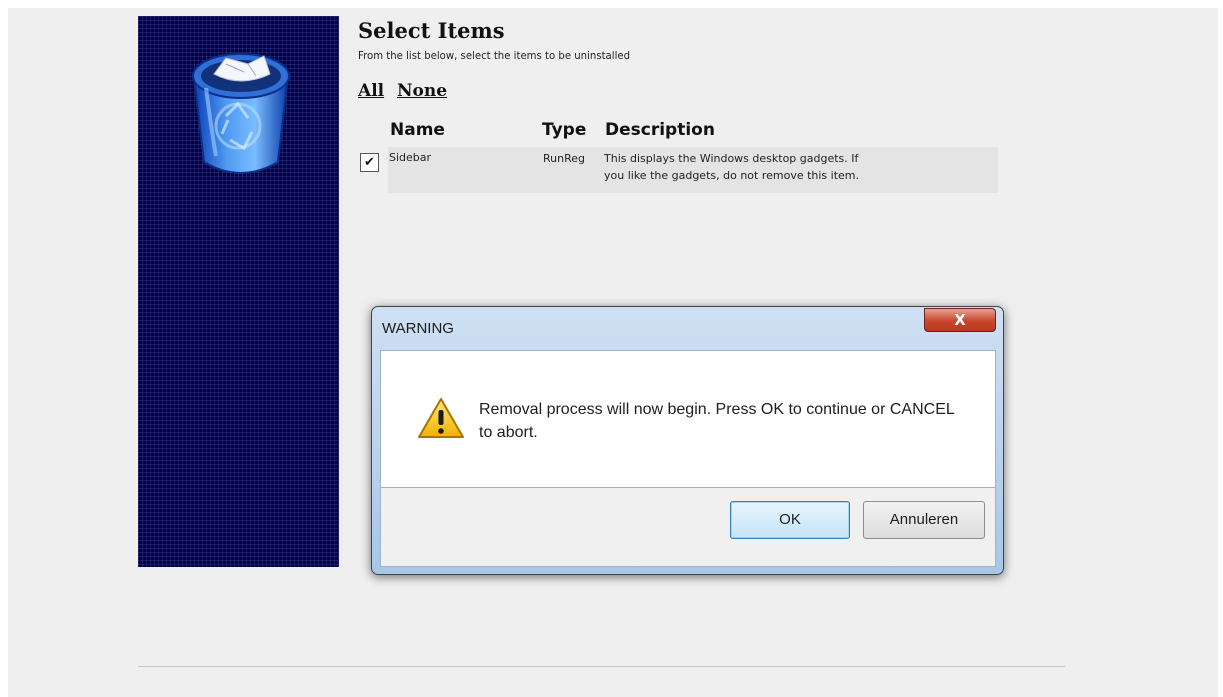 The width and height of the screenshot is (1223, 697). What do you see at coordinates (601, 666) in the screenshot?
I see `bottom-divider` at bounding box center [601, 666].